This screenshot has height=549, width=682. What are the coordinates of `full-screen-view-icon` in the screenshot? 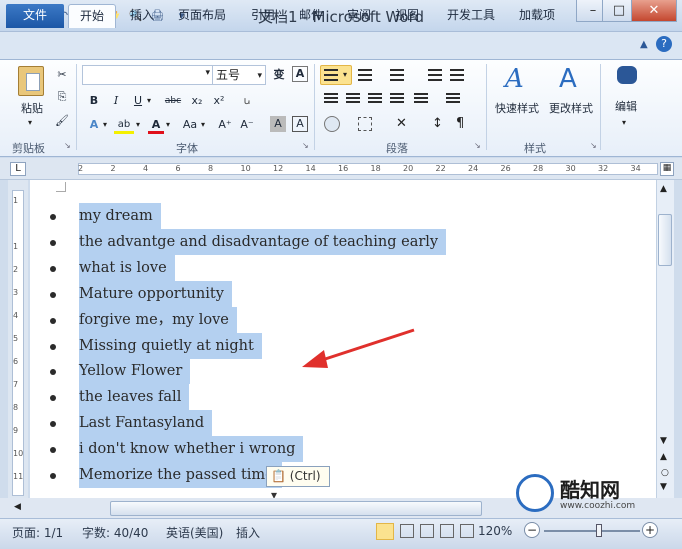 It's located at (407, 531).